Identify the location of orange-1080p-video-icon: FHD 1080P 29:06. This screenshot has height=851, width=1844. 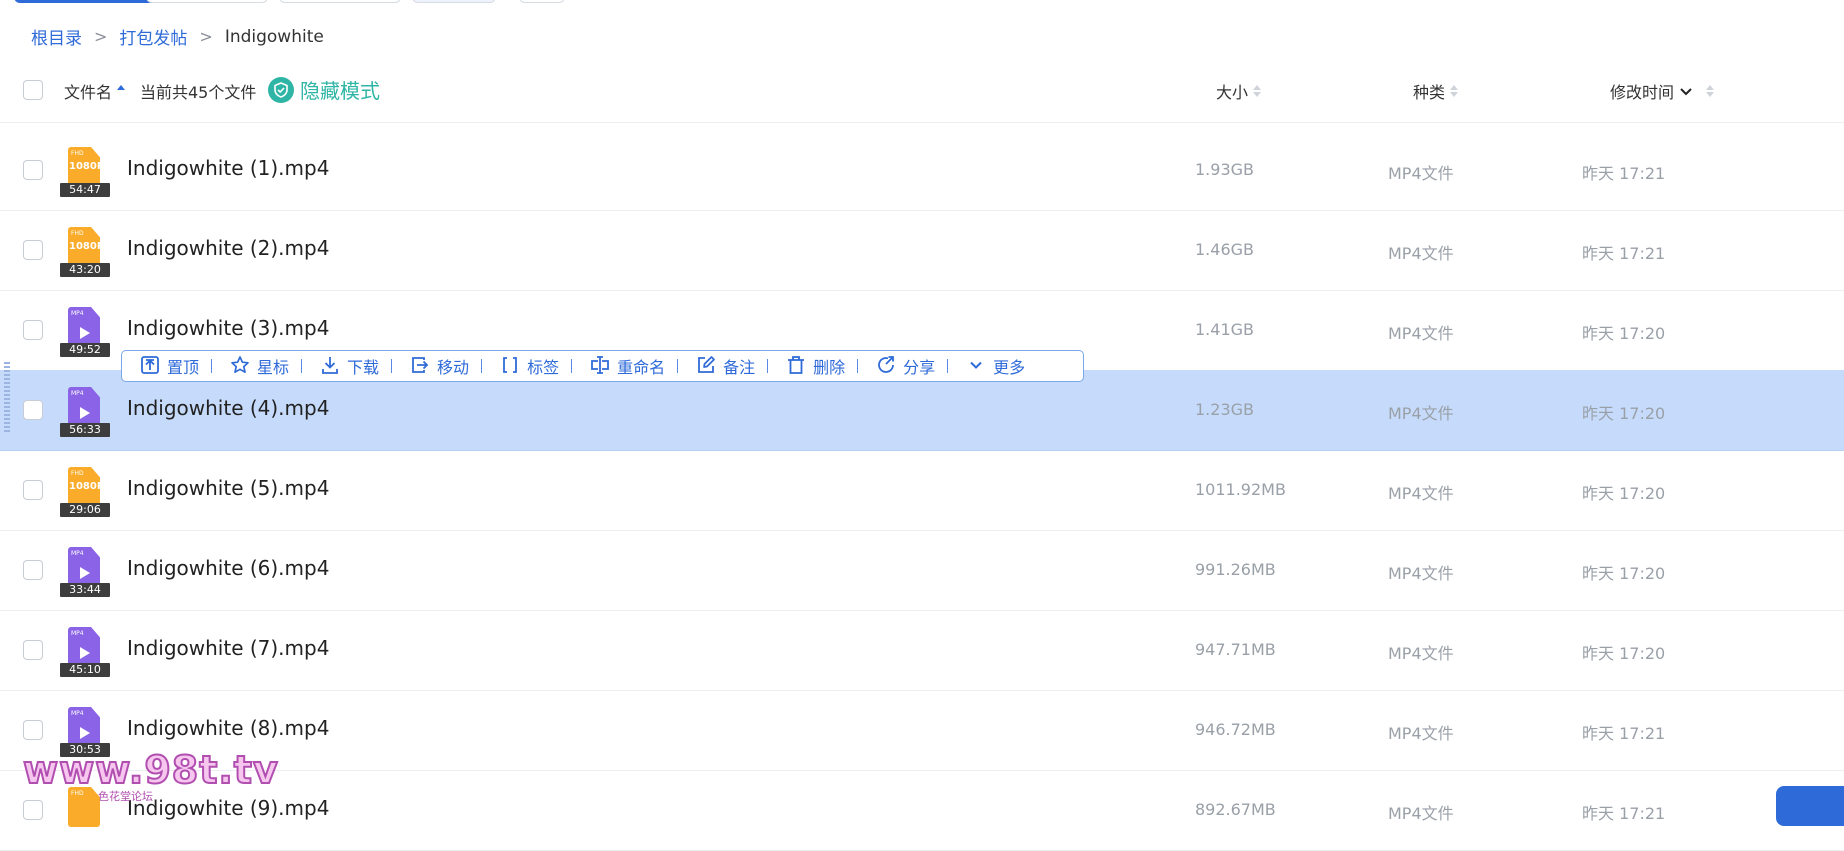
(85, 492).